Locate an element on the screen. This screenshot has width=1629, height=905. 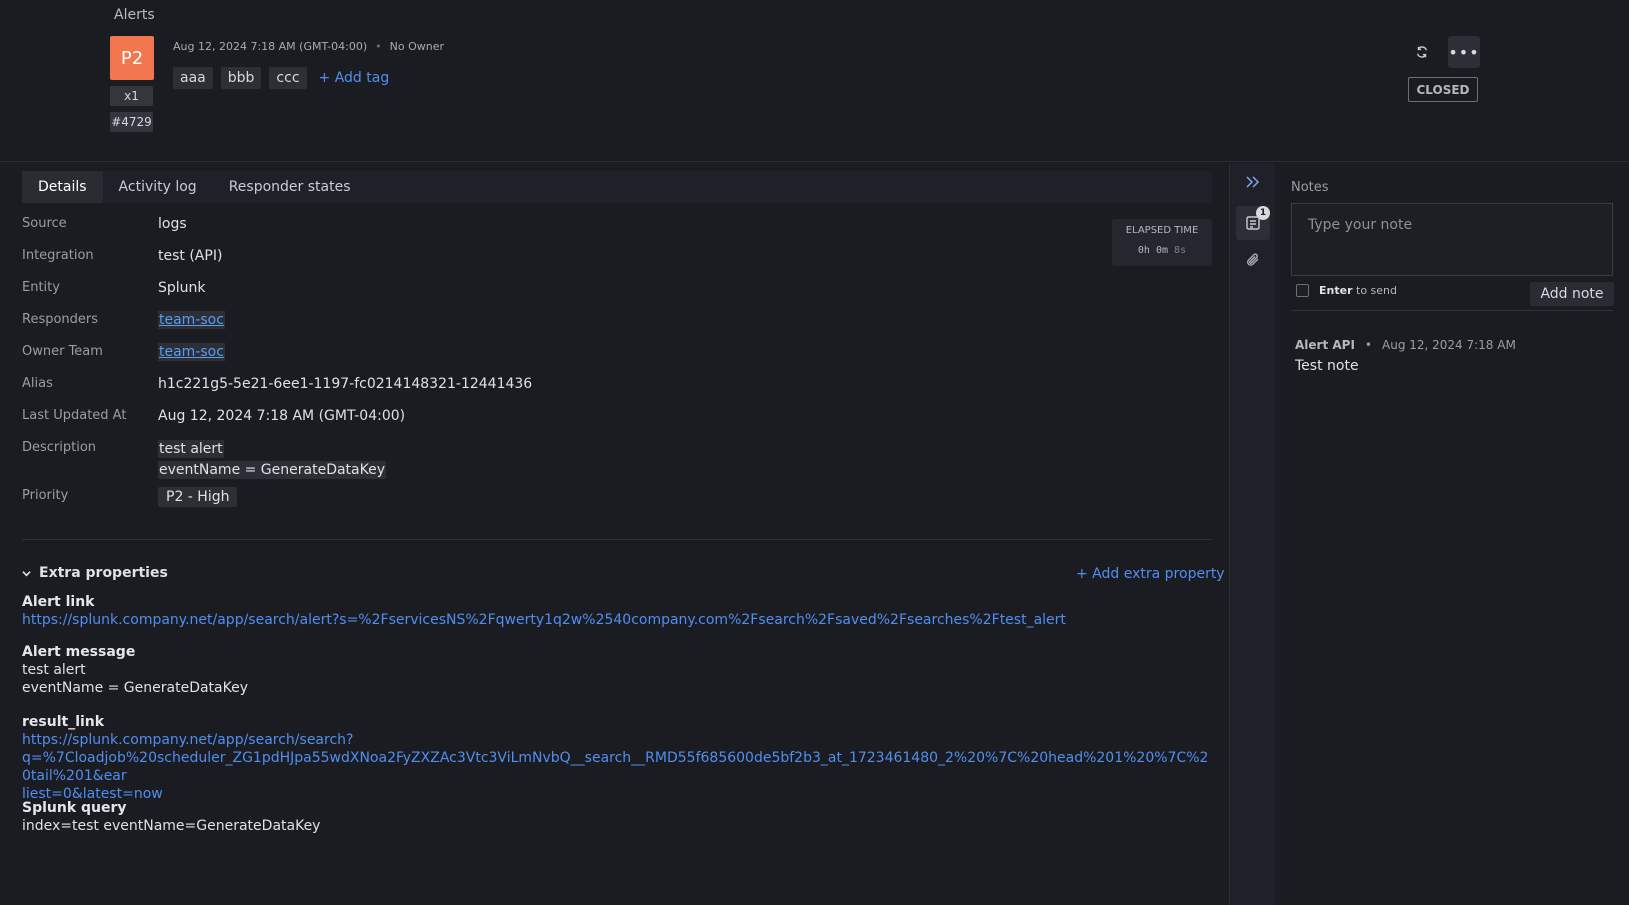
enter-to-send-row: Enter to send is located at coordinates (1346, 290).